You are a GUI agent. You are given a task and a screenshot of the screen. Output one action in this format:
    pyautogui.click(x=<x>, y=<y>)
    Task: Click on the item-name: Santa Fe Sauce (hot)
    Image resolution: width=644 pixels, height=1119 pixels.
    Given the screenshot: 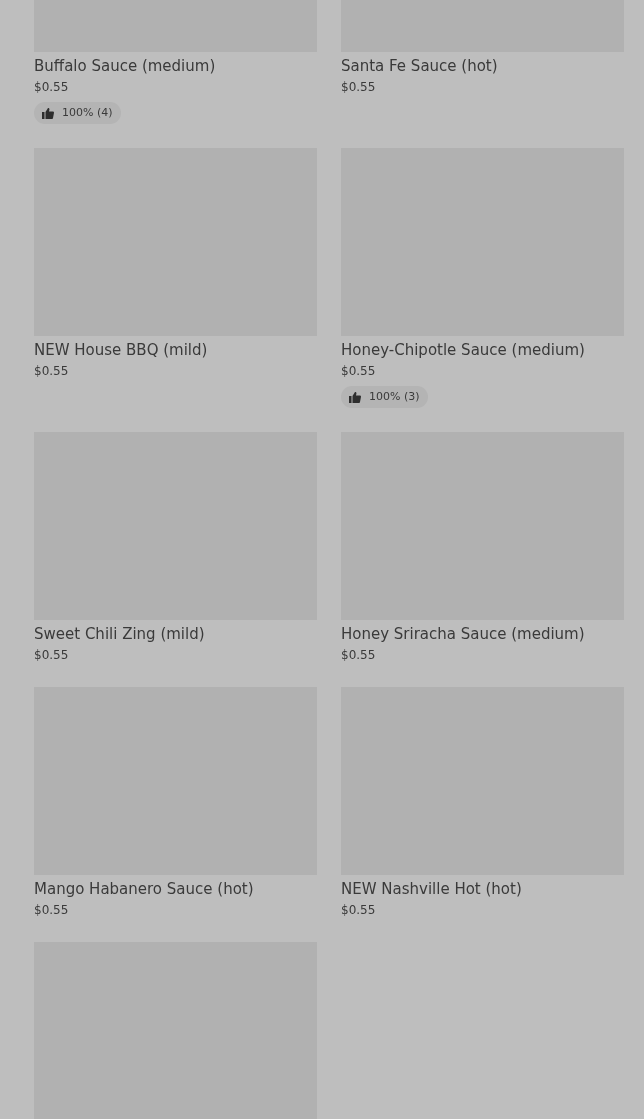 What is the action you would take?
    pyautogui.click(x=420, y=66)
    